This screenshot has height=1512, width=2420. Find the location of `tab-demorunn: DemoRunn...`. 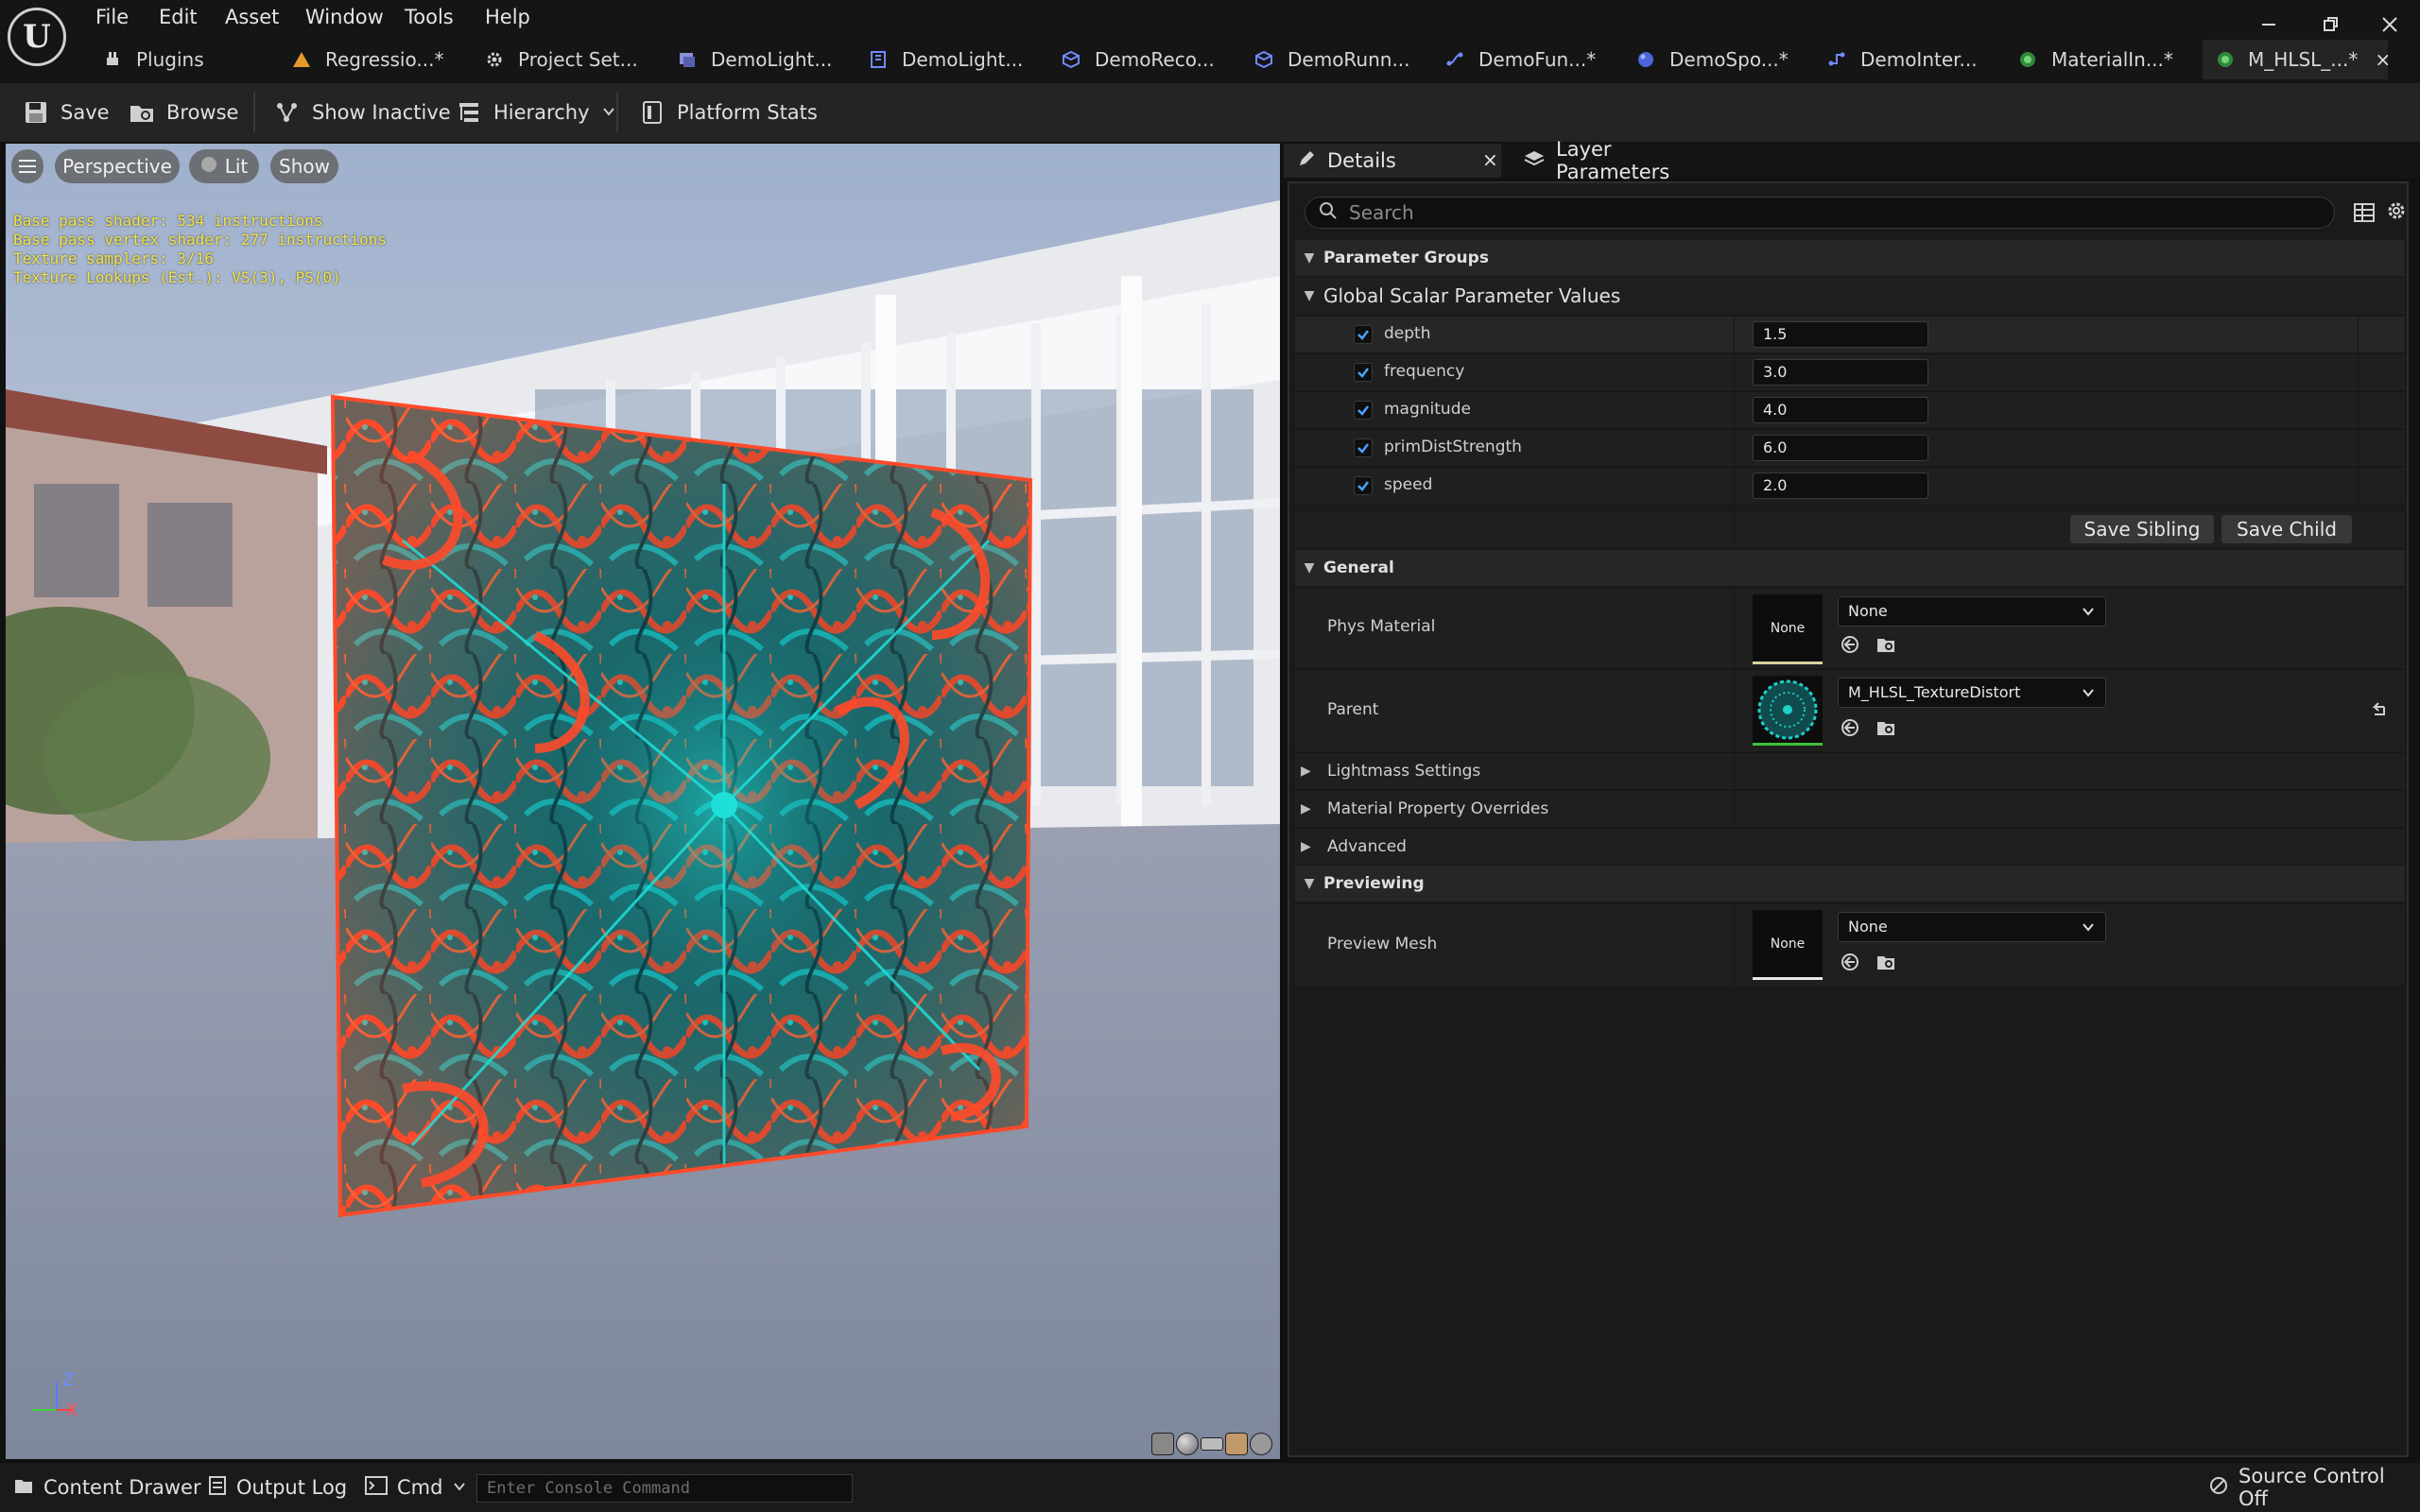

tab-demorunn: DemoRunn... is located at coordinates (1331, 59).